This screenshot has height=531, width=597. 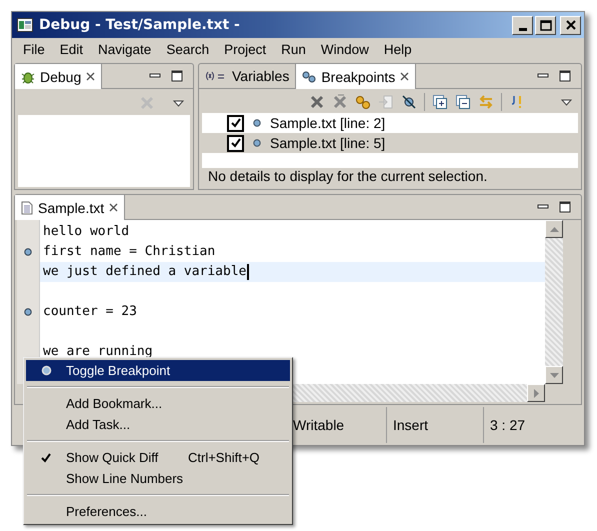 I want to click on breakpoint-label: Sample.txt [line: 5], so click(x=328, y=143).